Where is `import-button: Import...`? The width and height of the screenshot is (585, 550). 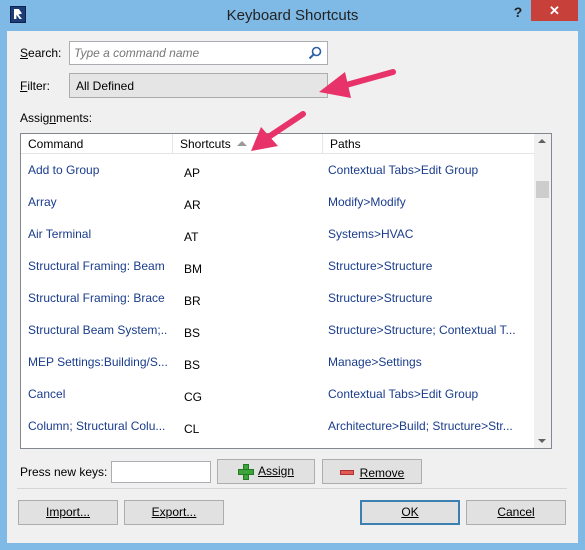
import-button: Import... is located at coordinates (68, 512).